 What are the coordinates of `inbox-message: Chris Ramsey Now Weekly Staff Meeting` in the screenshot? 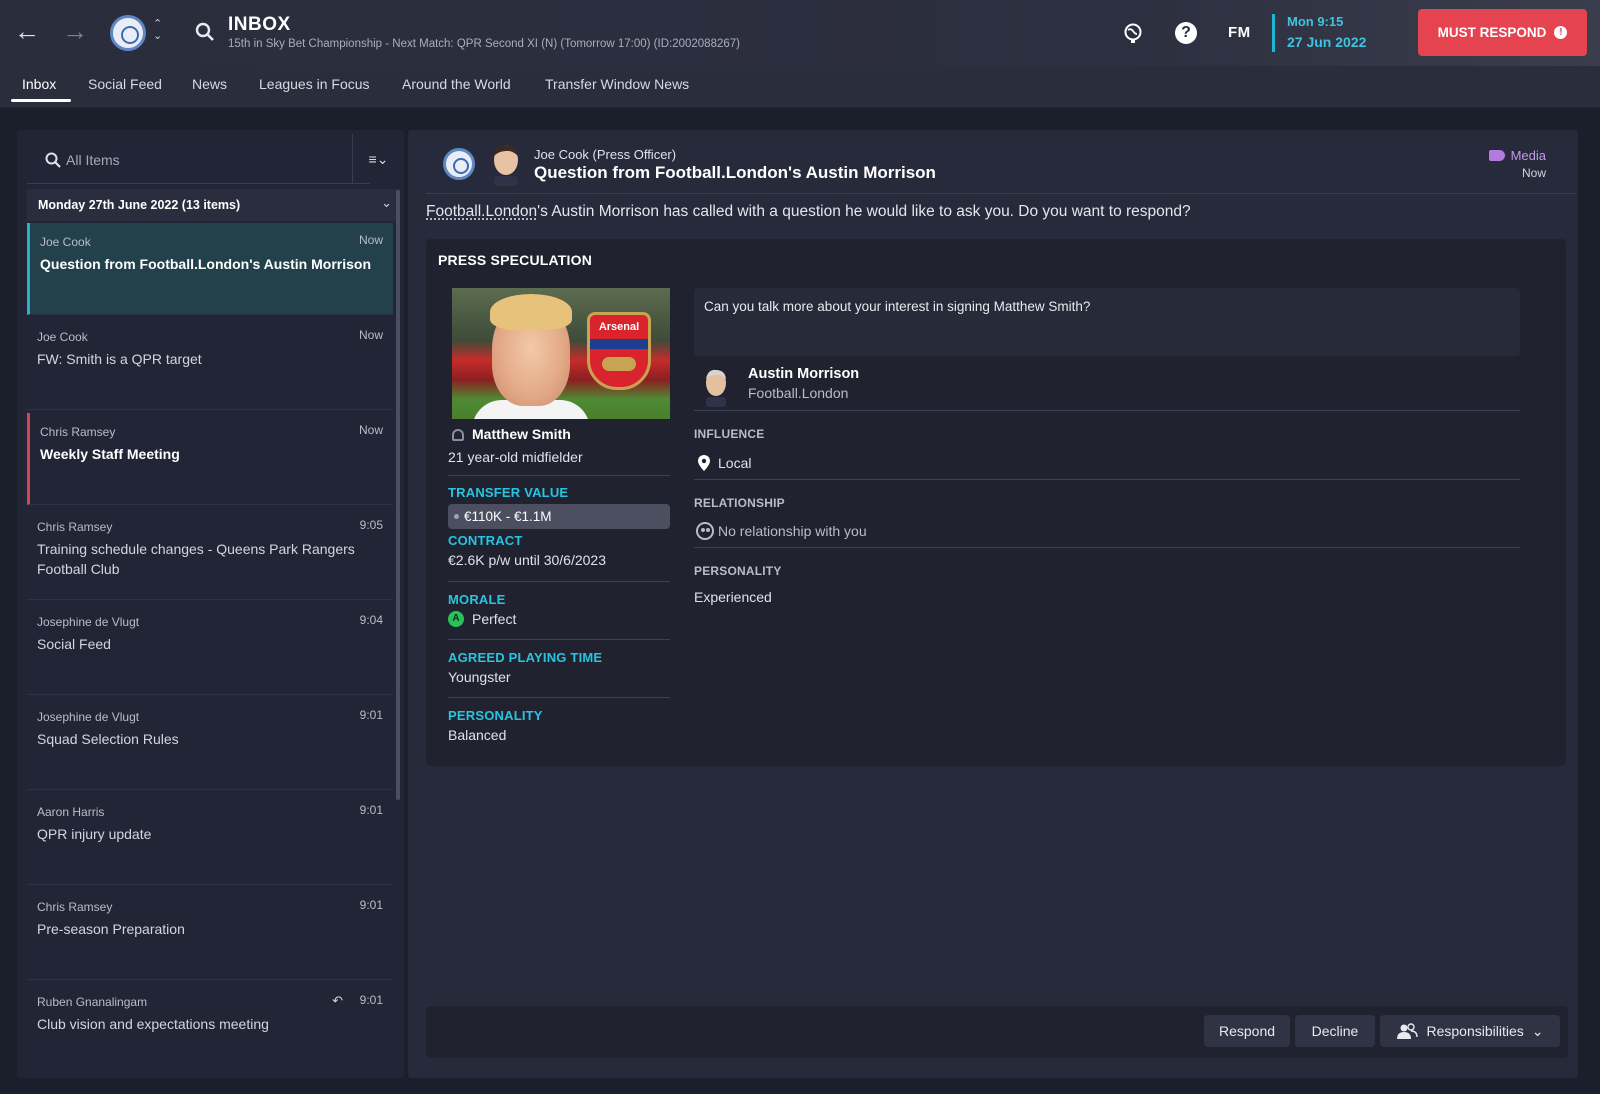 It's located at (210, 459).